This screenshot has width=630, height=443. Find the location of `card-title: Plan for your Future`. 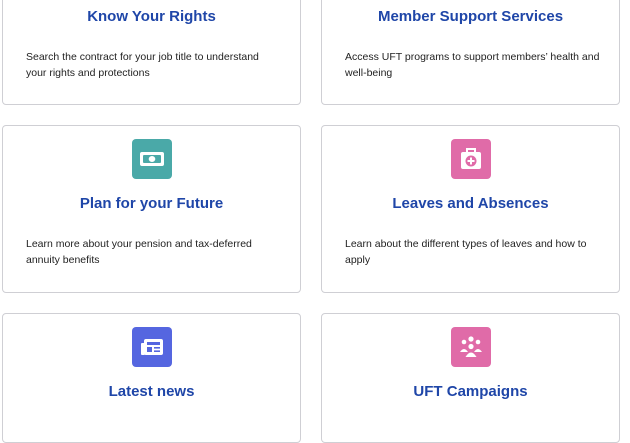

card-title: Plan for your Future is located at coordinates (151, 203).